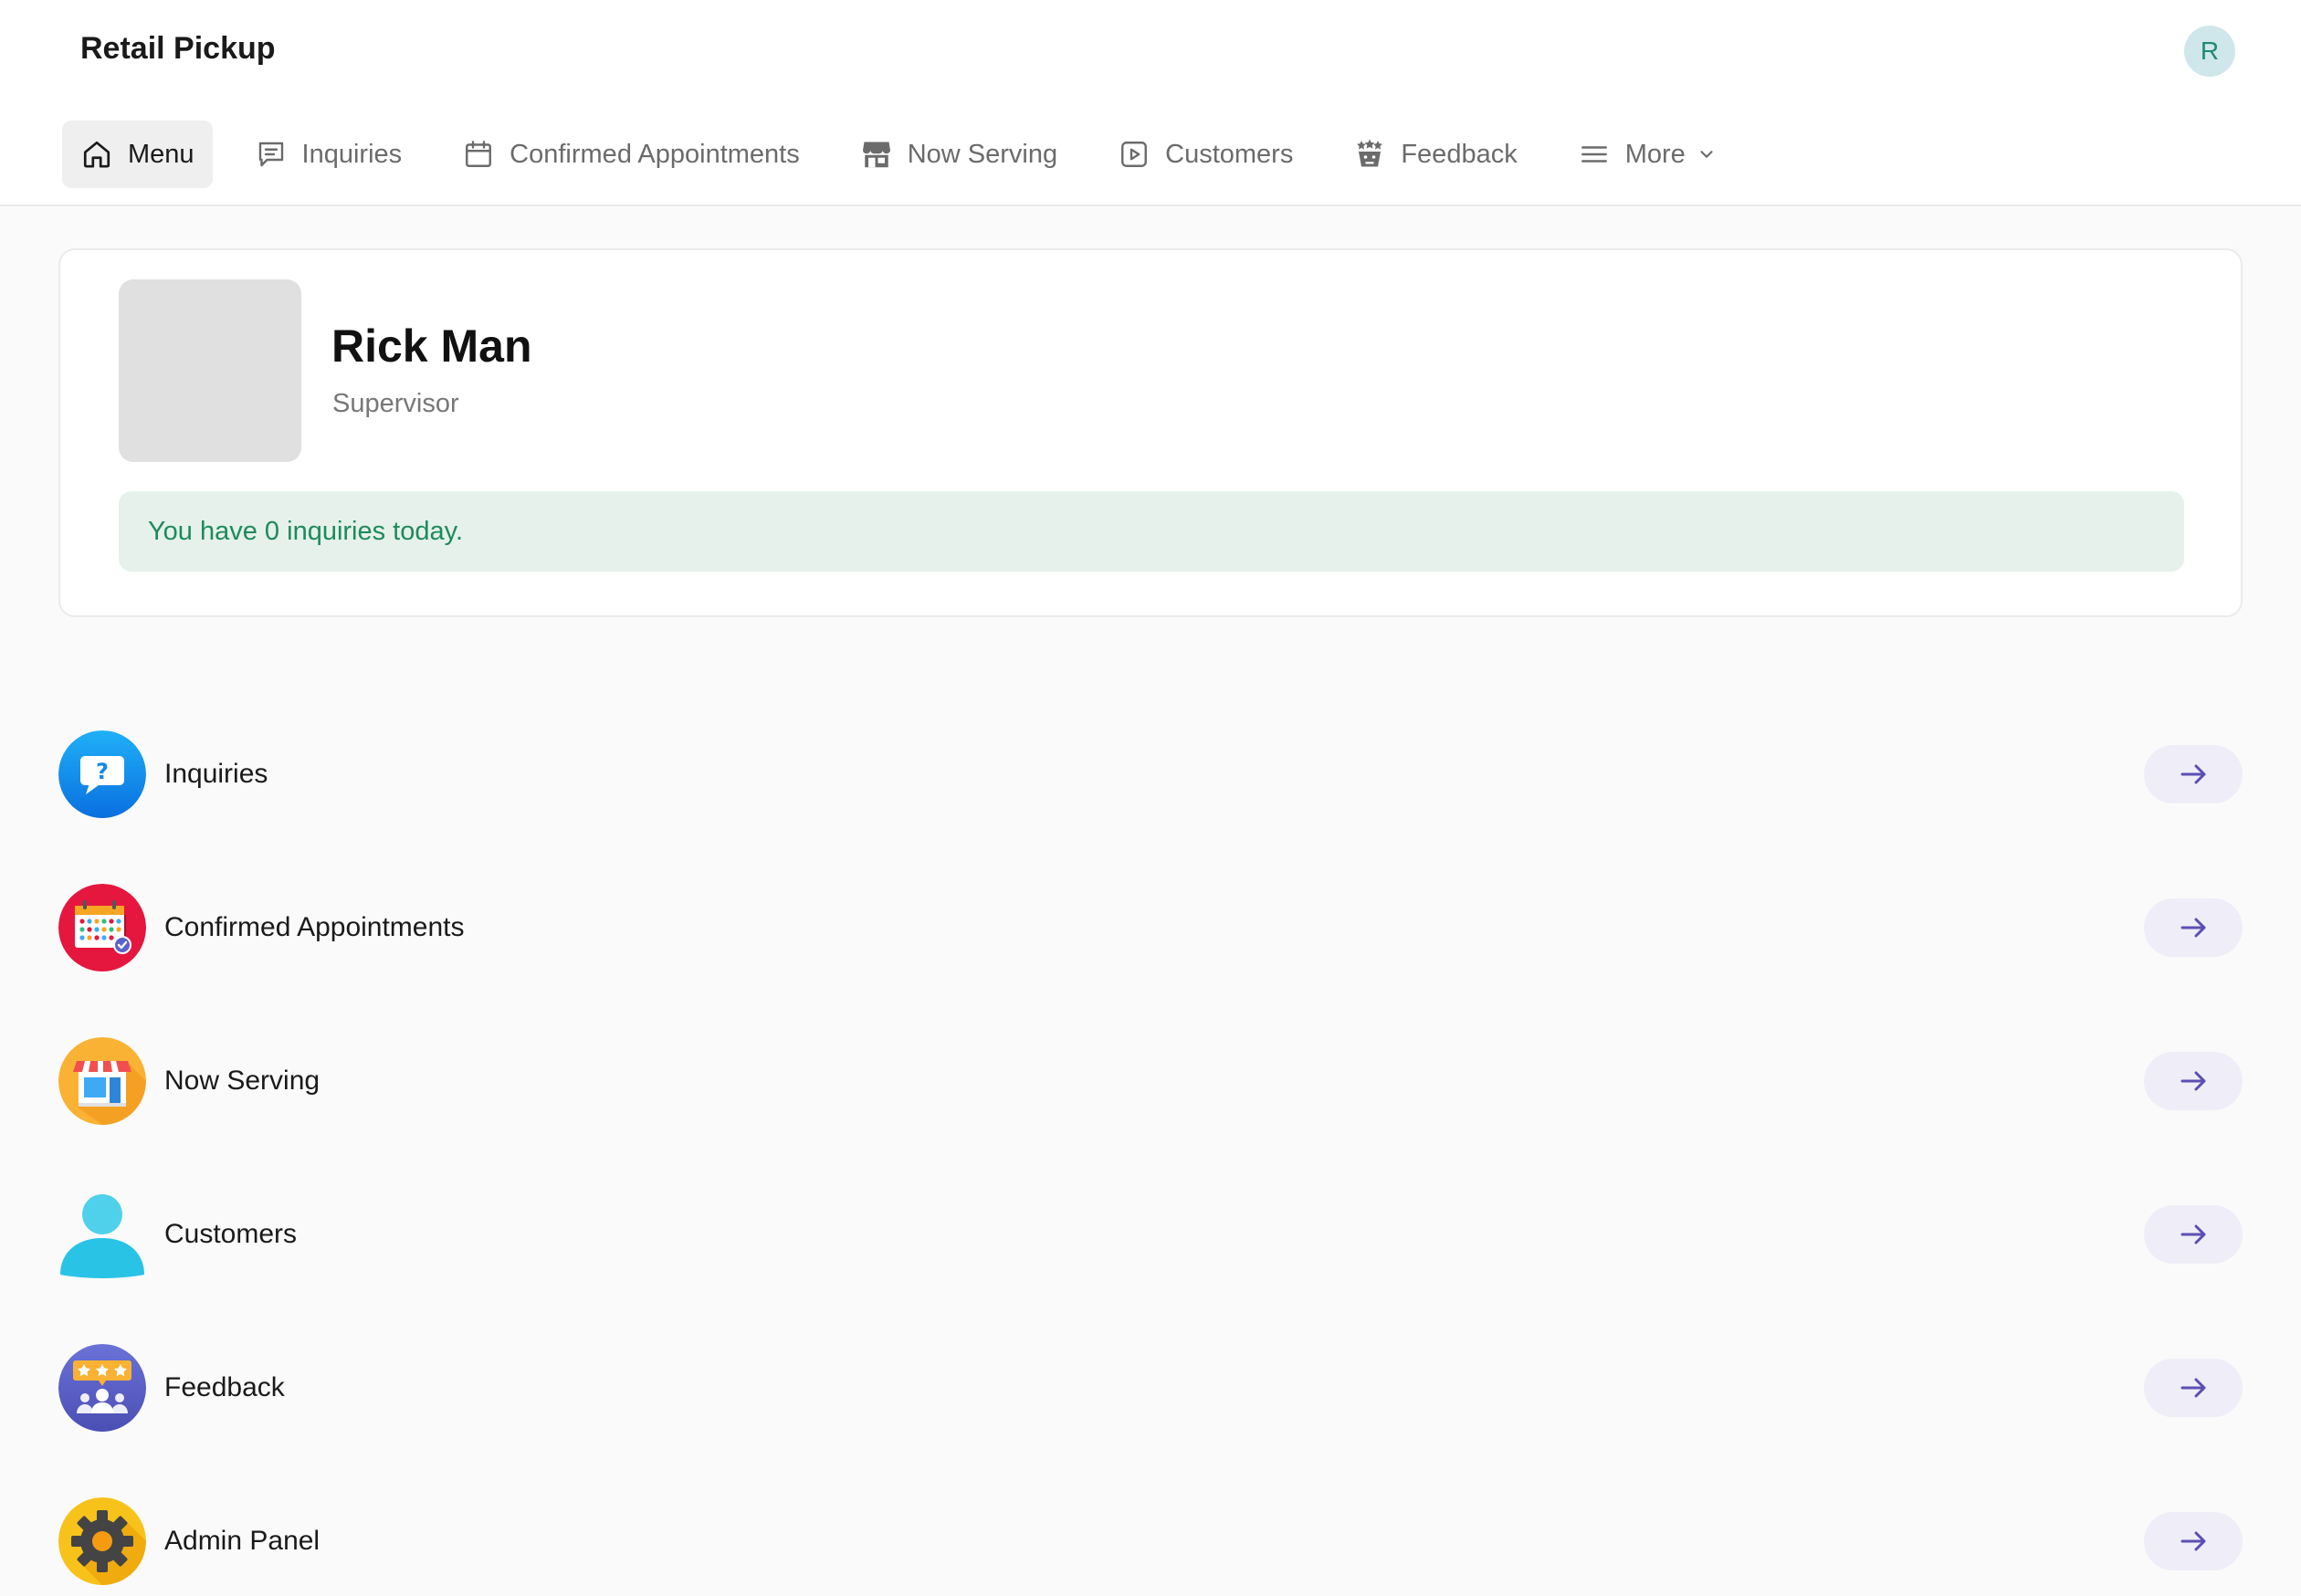 Image resolution: width=2301 pixels, height=1596 pixels. Describe the element at coordinates (982, 154) in the screenshot. I see `nav-item-label: Now Serving` at that location.